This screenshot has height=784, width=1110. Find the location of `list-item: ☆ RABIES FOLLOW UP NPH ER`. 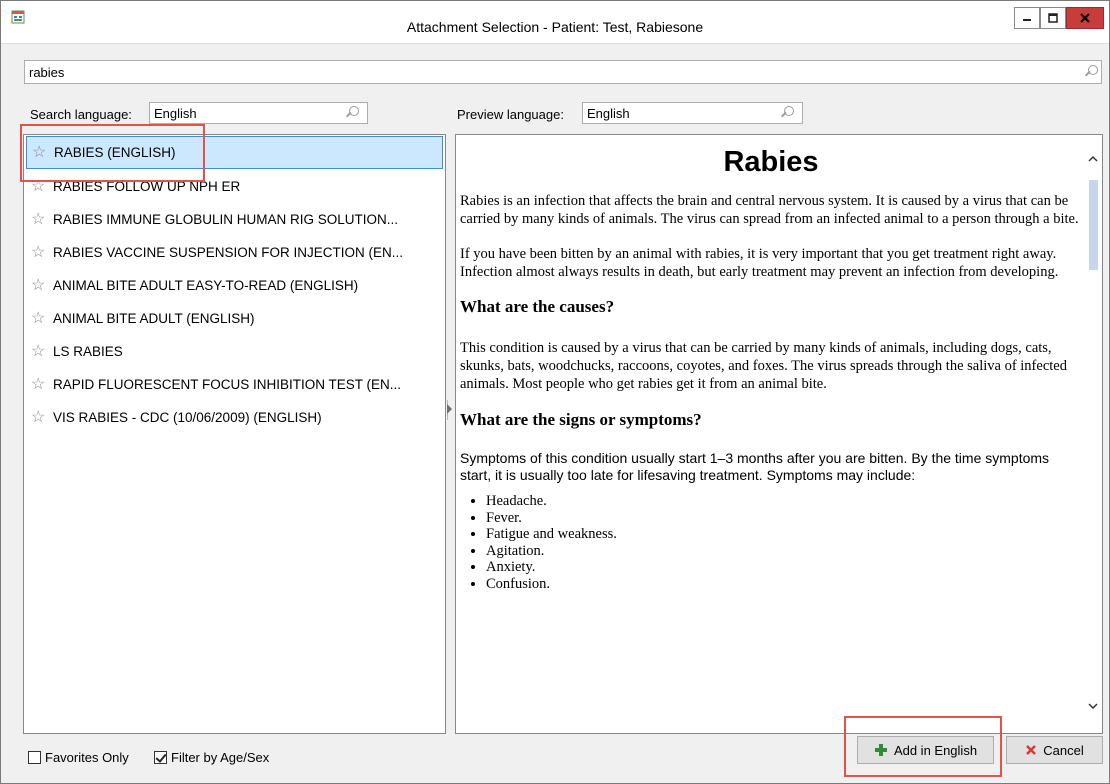

list-item: ☆ RABIES FOLLOW UP NPH ER is located at coordinates (234, 186).